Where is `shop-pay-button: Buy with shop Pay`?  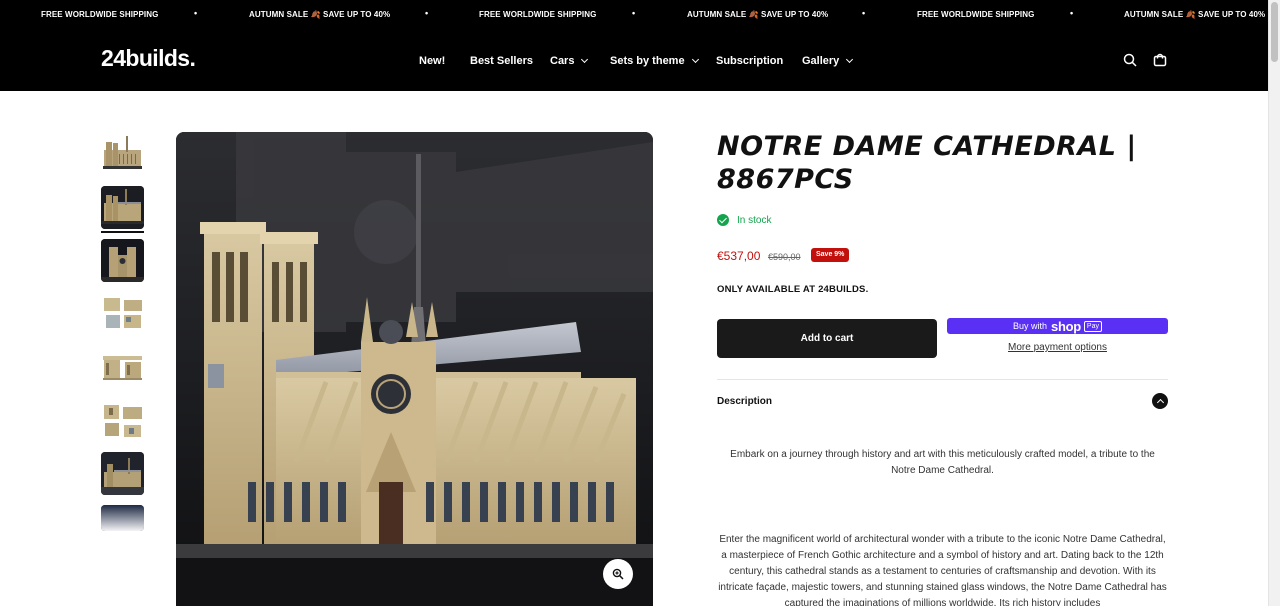
shop-pay-button: Buy with shop Pay is located at coordinates (1057, 326).